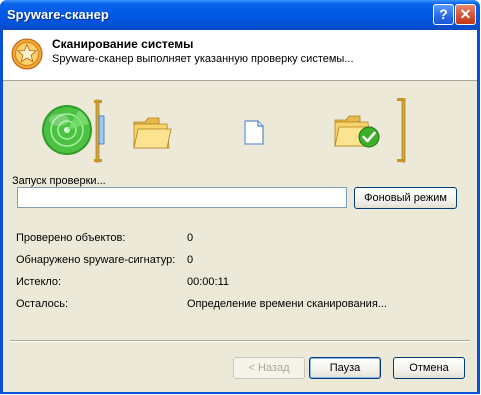  I want to click on title-bar: Spyware-сканер ? ✕, so click(240, 15).